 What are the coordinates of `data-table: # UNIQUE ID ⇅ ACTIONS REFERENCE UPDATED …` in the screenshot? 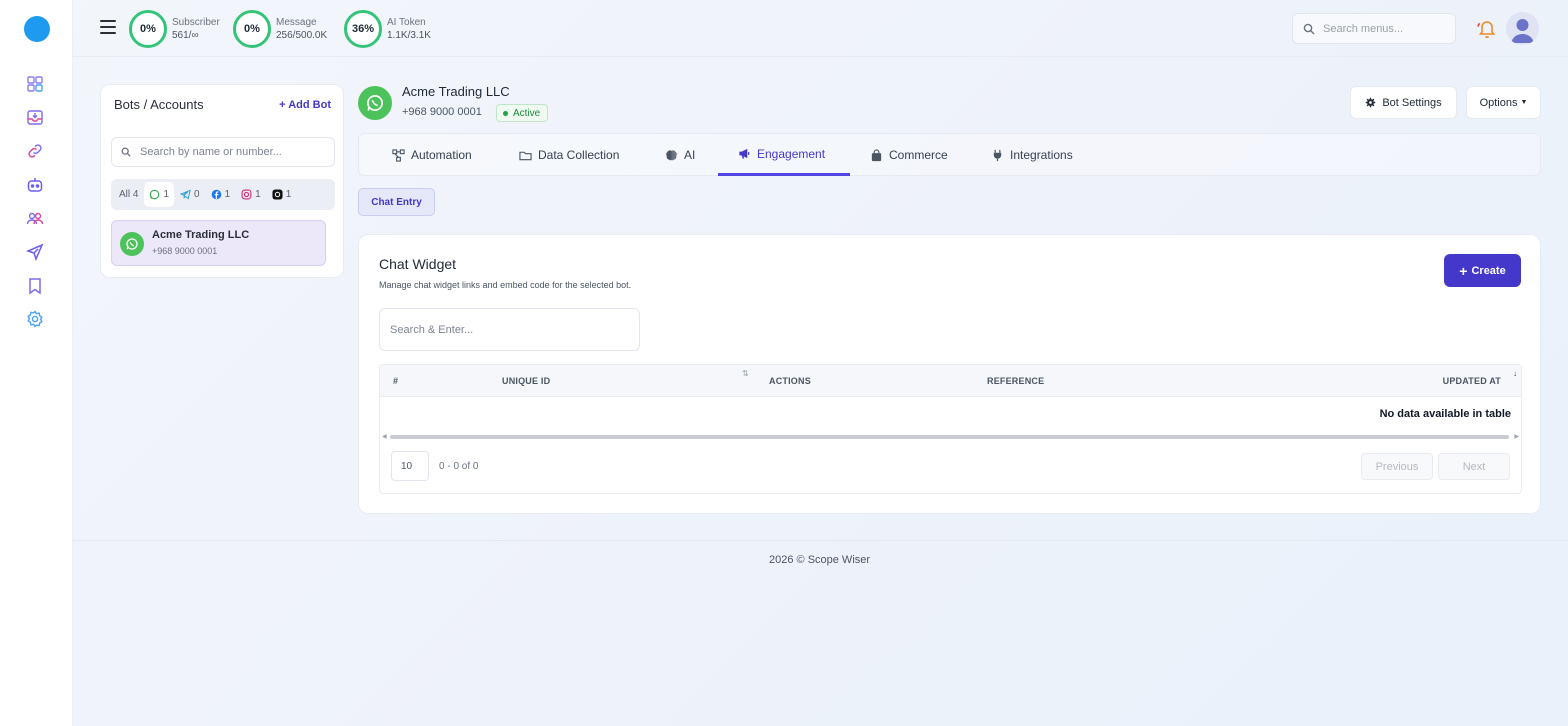 It's located at (950, 429).